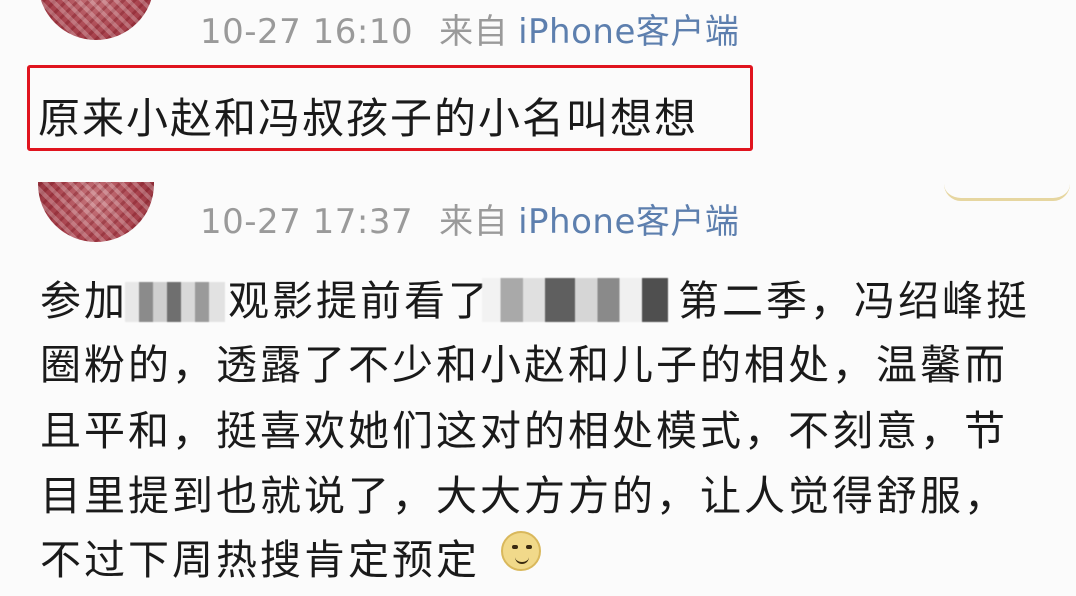 This screenshot has width=1076, height=596. Describe the element at coordinates (521, 551) in the screenshot. I see `doge-icon` at that location.